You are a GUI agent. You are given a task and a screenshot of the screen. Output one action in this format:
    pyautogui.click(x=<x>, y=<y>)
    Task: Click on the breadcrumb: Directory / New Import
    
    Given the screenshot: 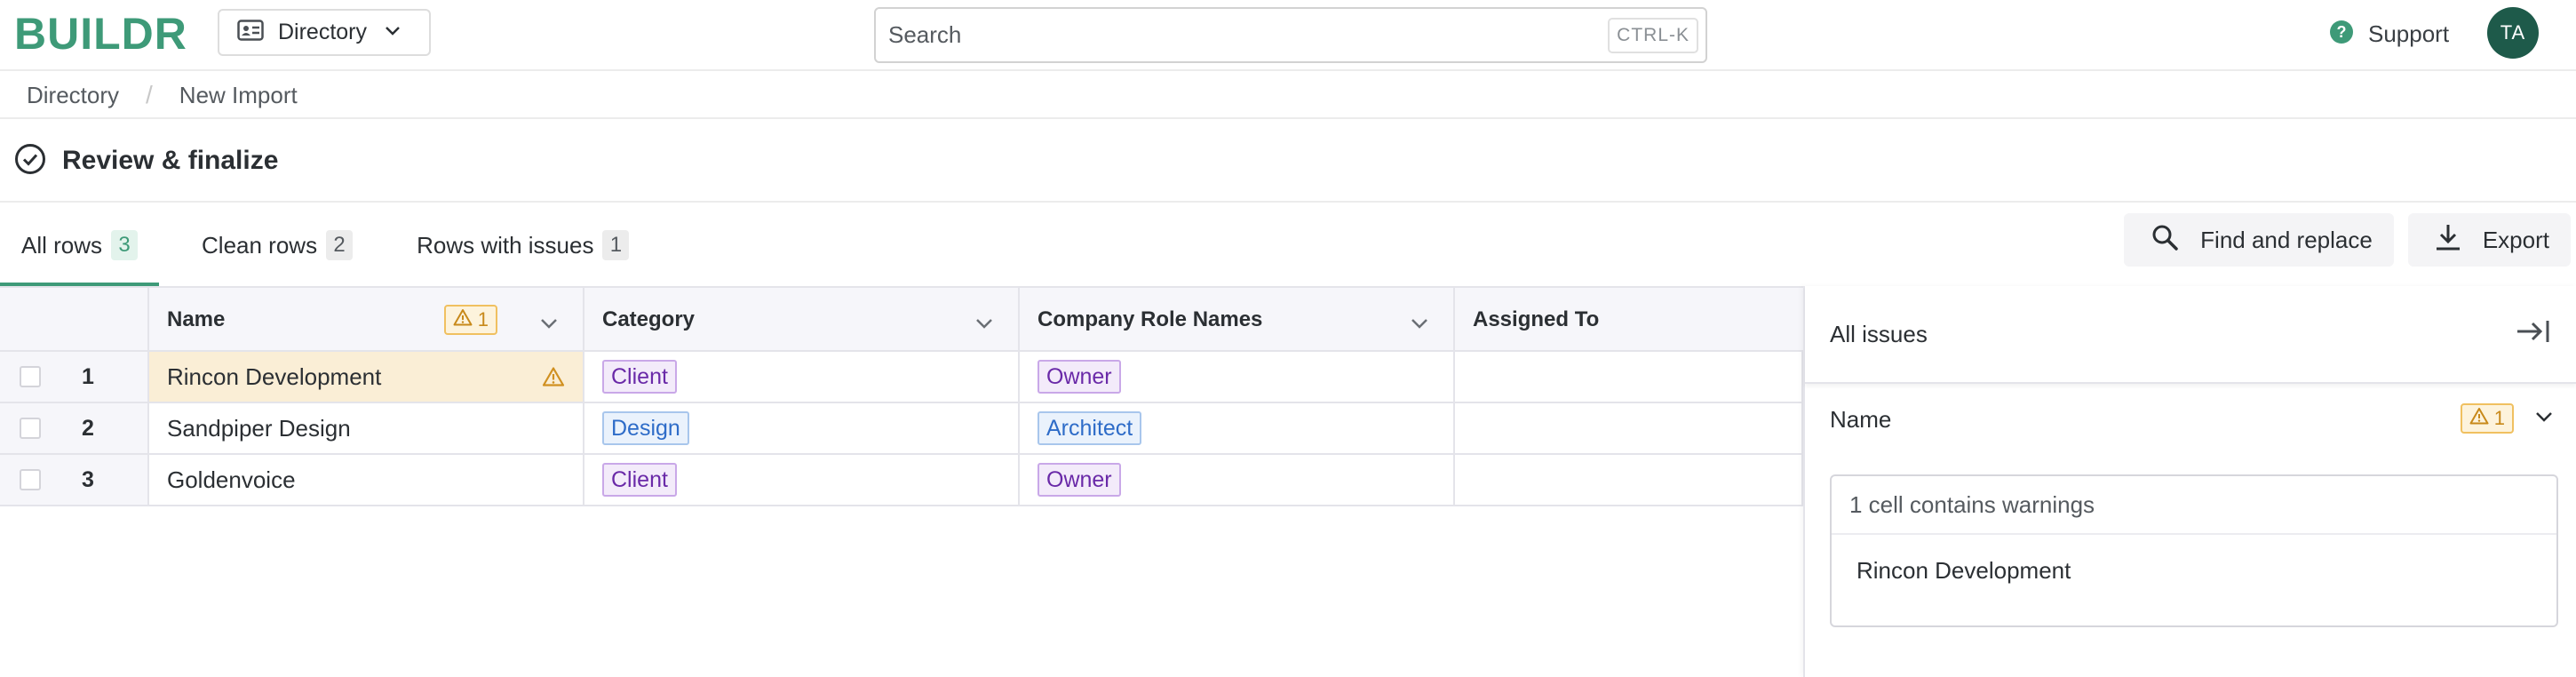 What is the action you would take?
    pyautogui.click(x=1288, y=96)
    